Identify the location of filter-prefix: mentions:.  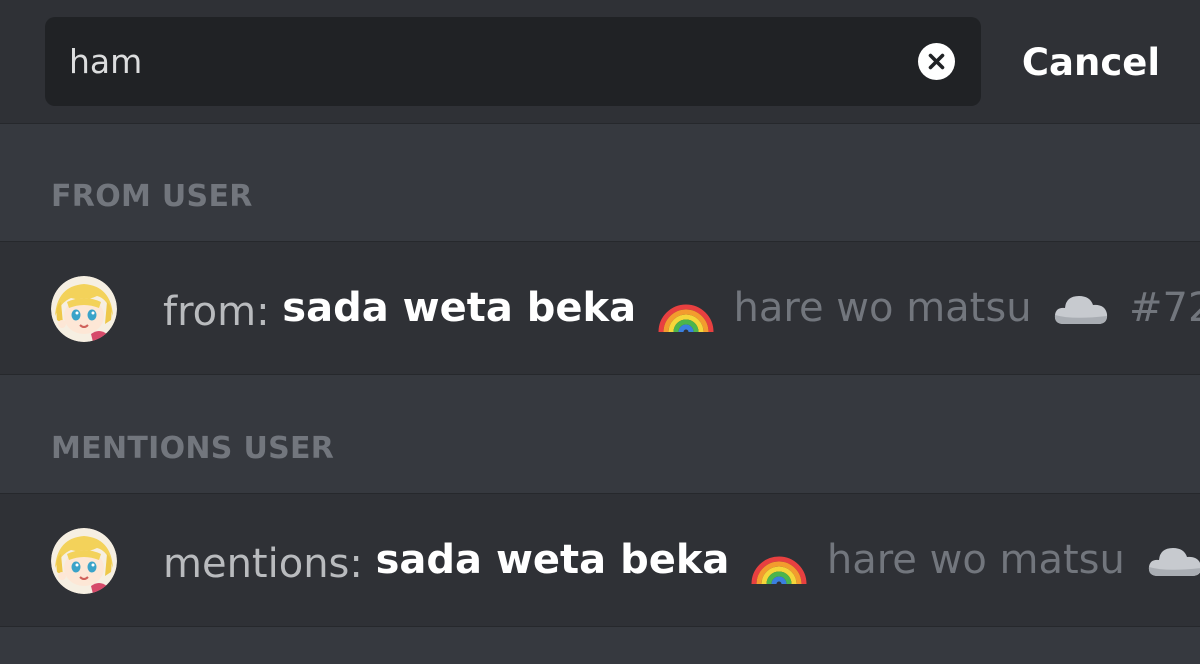
(263, 564).